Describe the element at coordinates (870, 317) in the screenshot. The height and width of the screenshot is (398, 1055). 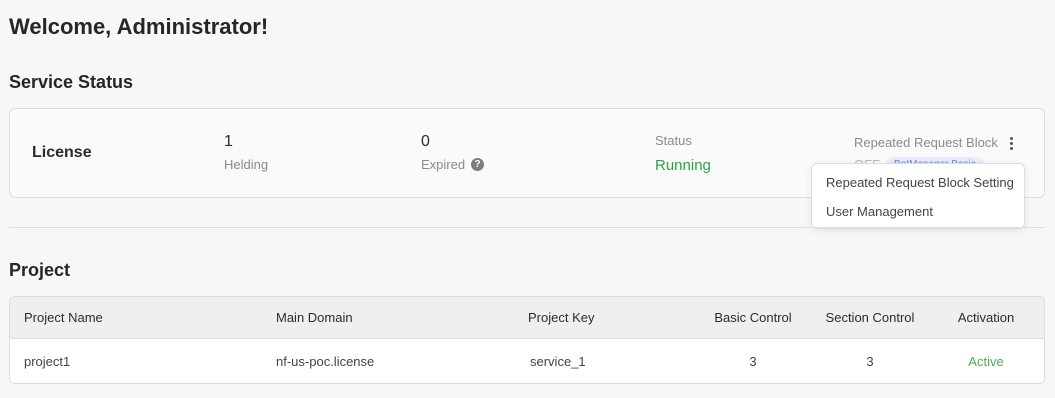
I see `column-header-section-control: Section Control` at that location.